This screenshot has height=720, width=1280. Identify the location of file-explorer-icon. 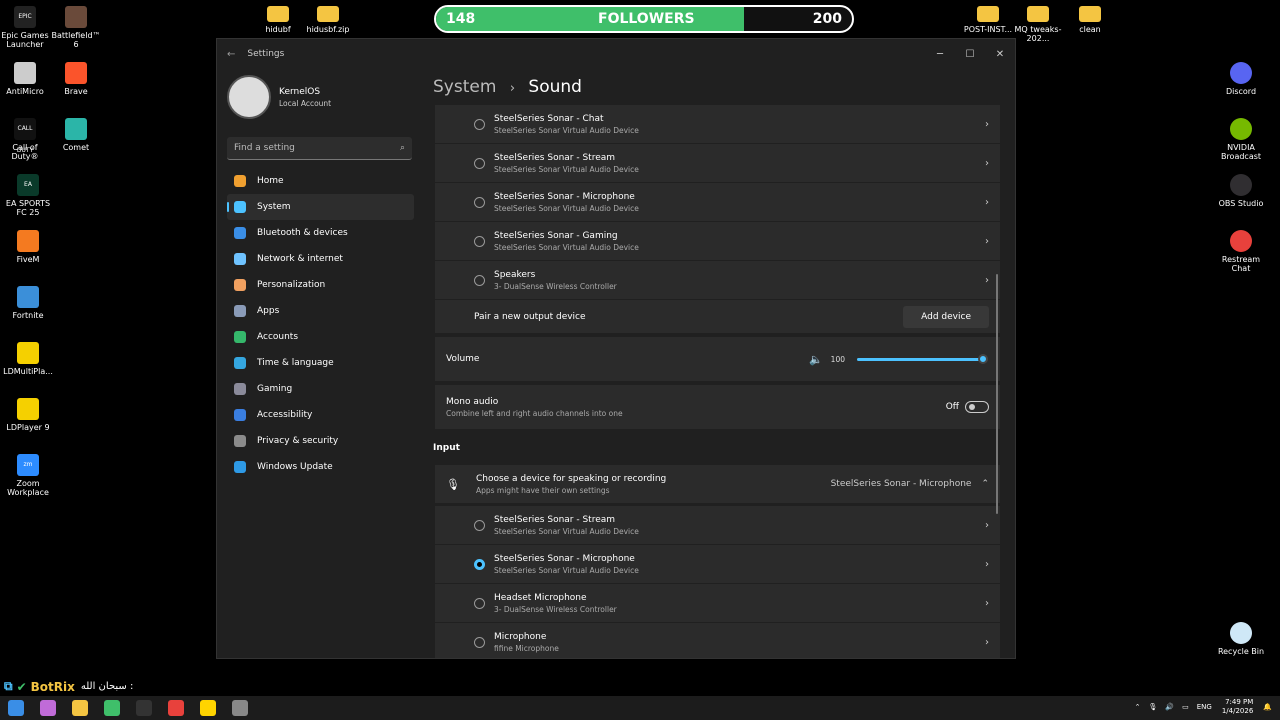
(80, 708).